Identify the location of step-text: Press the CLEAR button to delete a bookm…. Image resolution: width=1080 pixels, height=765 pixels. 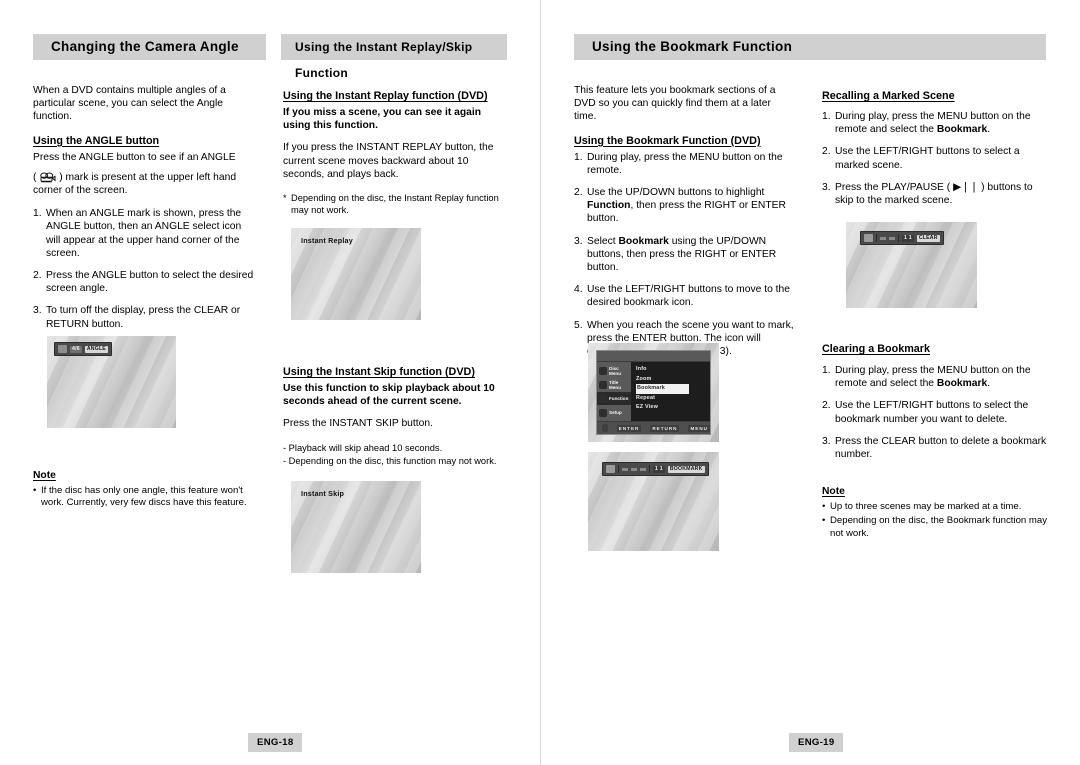
(941, 448).